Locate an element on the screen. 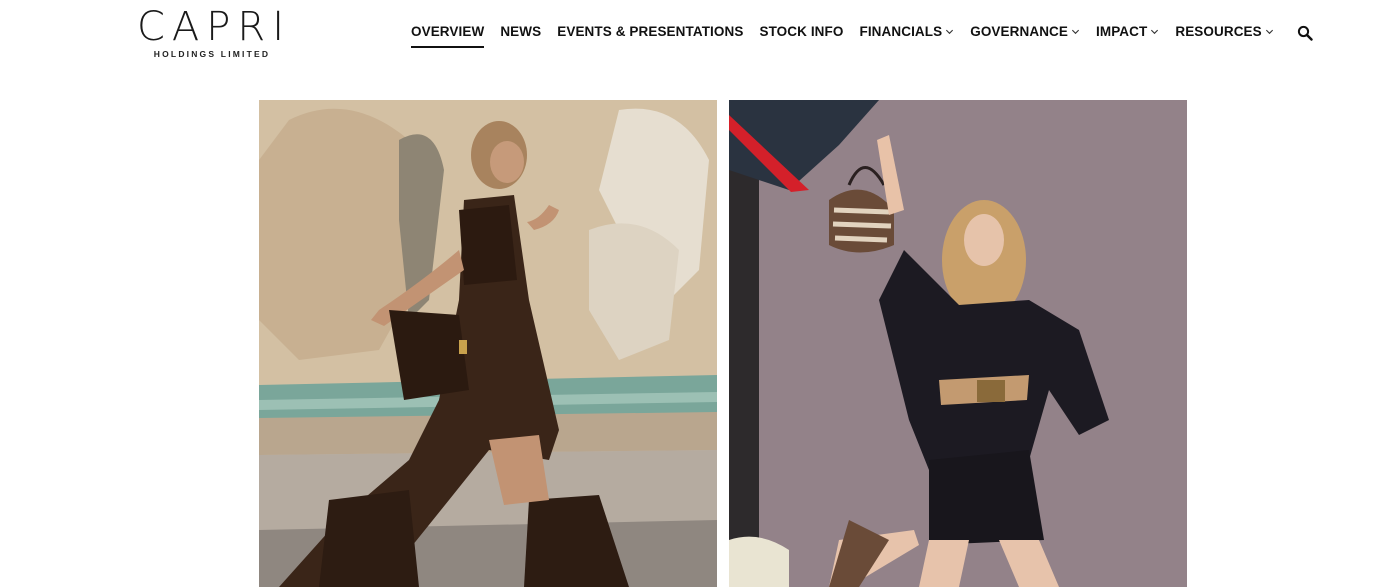 The width and height of the screenshot is (1379, 587). capri-logo: CAPRI HOLDINGS LIMITED is located at coordinates (212, 35).